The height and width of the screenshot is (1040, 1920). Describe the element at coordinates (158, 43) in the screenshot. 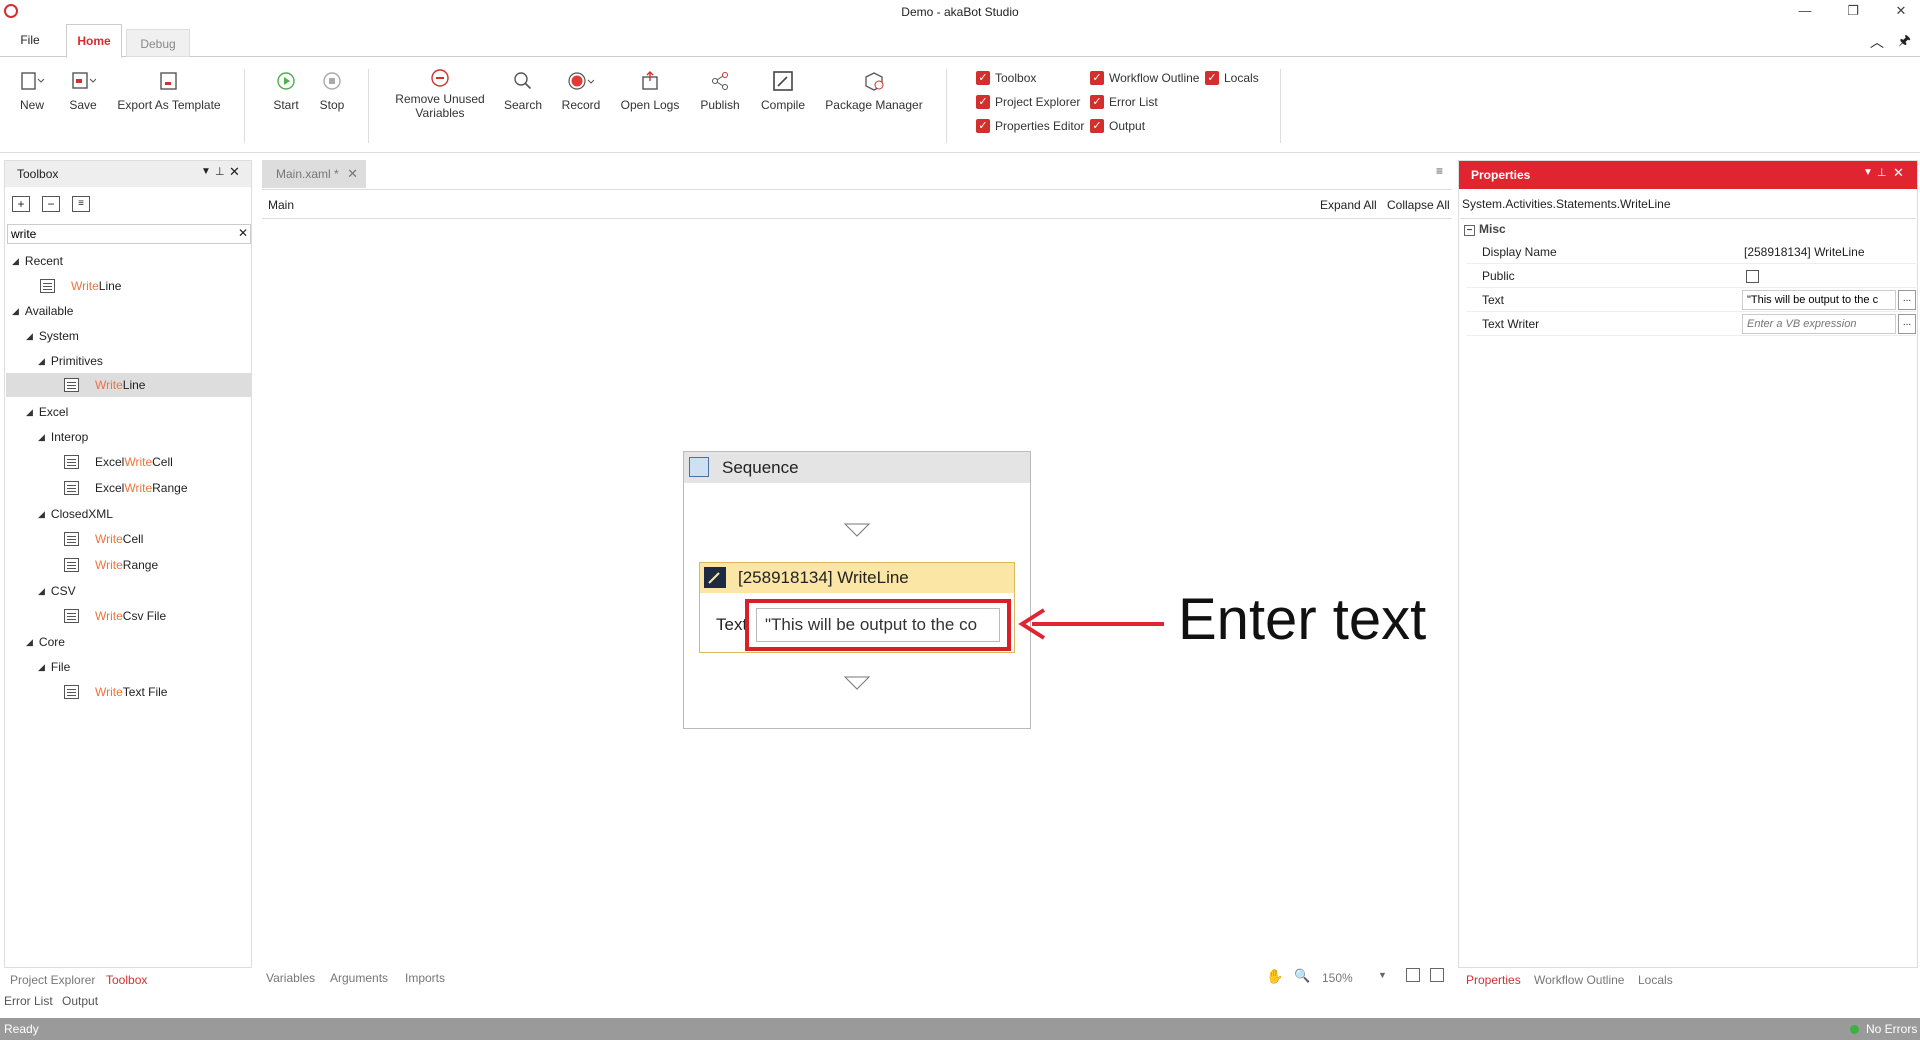

I see `tab-debug: Debug` at that location.